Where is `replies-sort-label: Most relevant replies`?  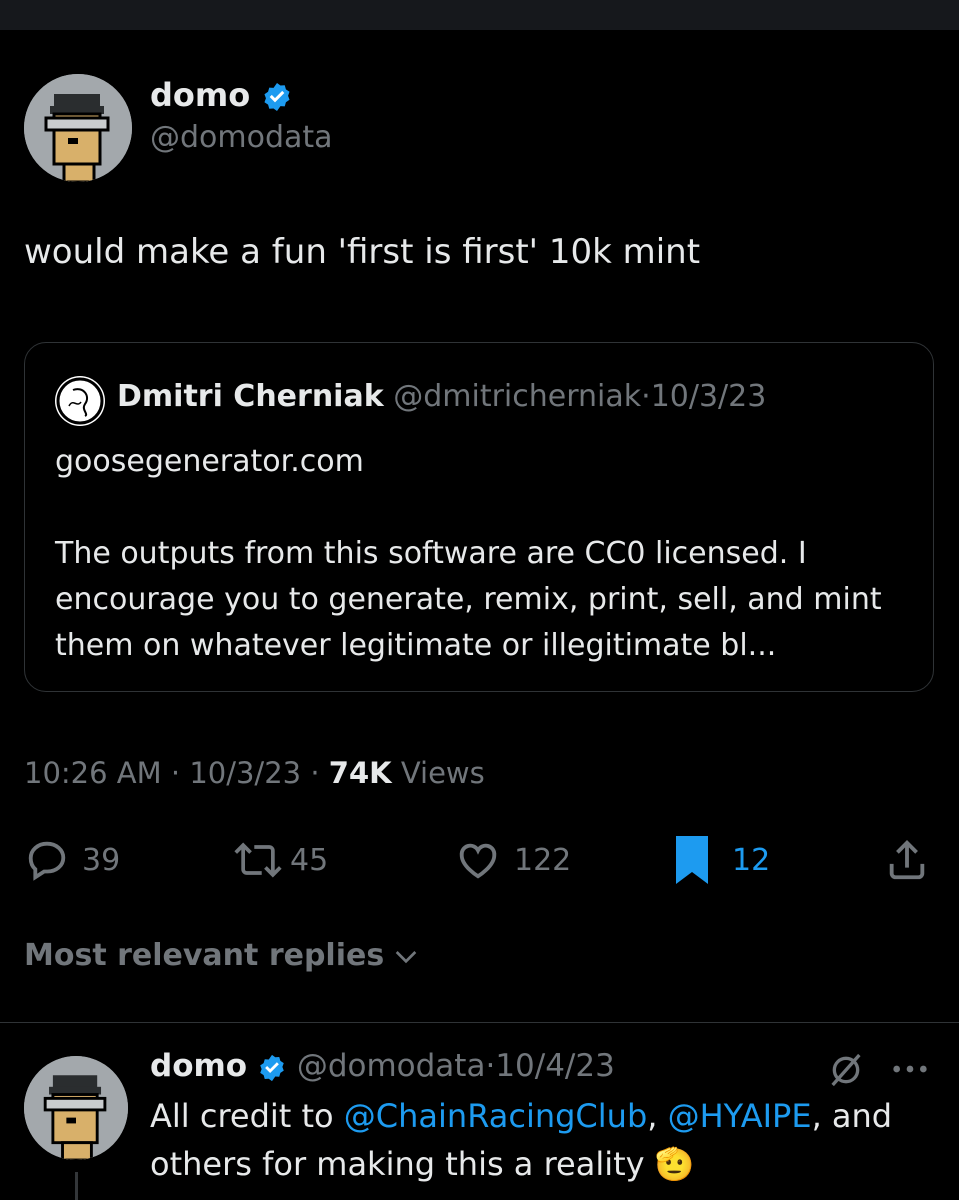
replies-sort-label: Most relevant replies is located at coordinates (204, 955).